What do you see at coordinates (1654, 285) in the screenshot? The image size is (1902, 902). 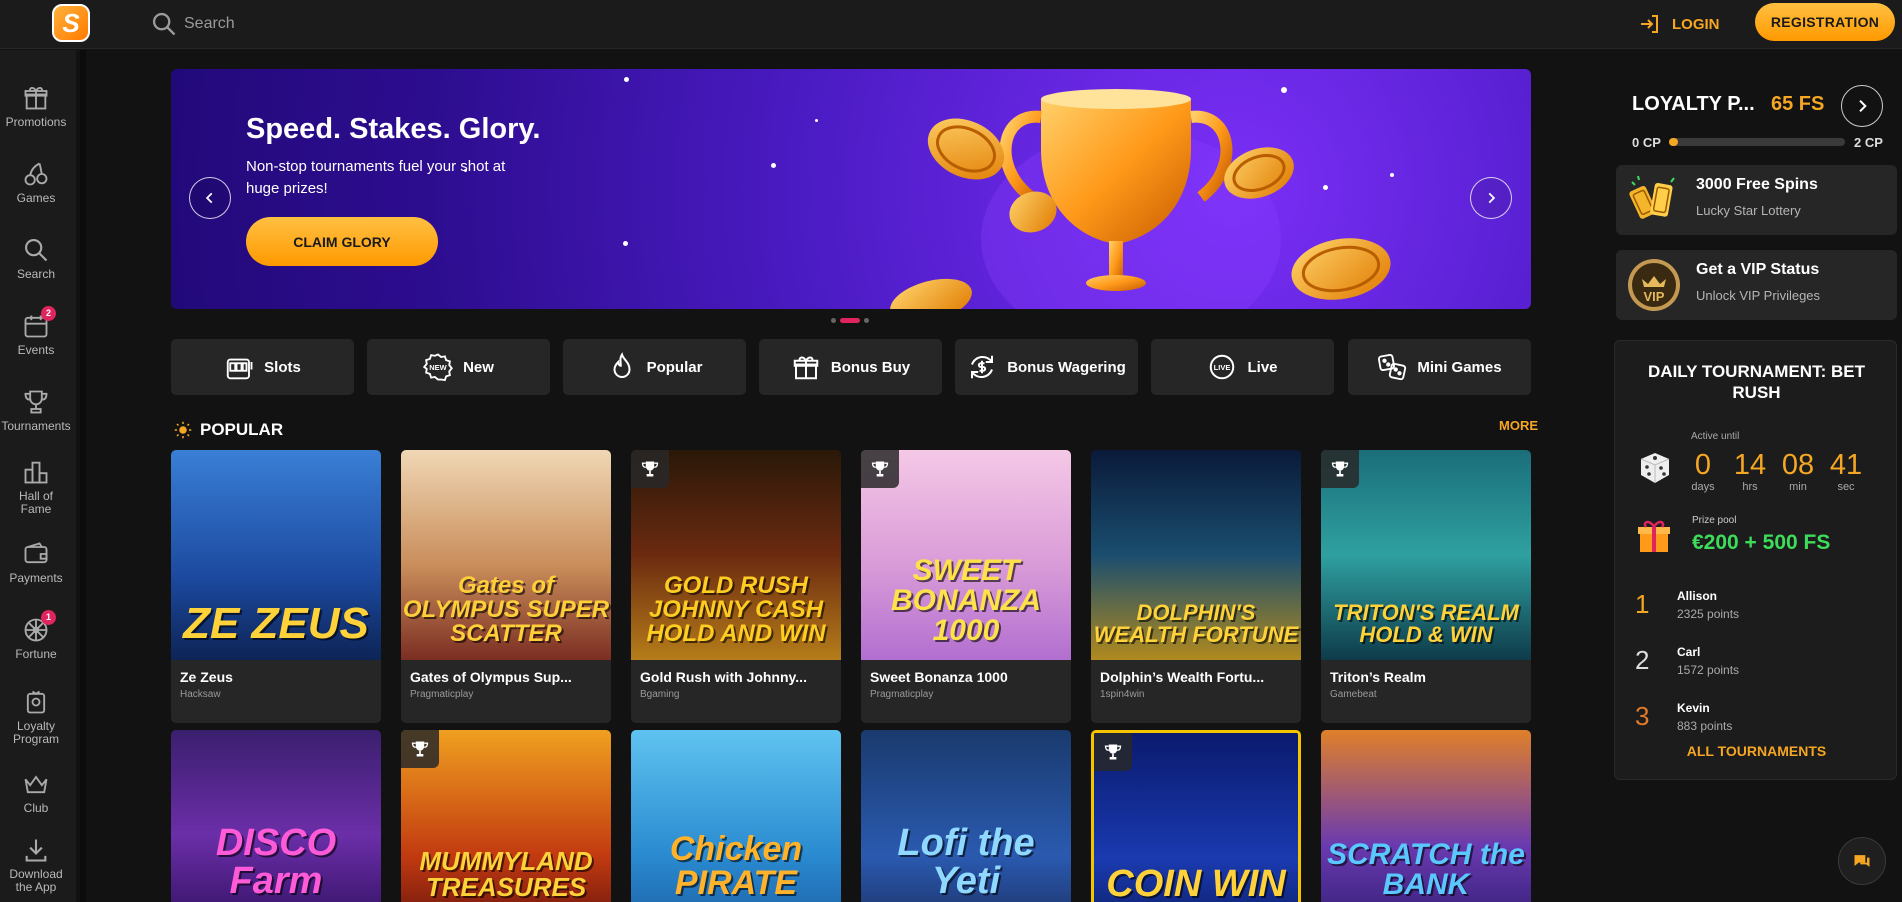 I see `vip-icon: VIP` at bounding box center [1654, 285].